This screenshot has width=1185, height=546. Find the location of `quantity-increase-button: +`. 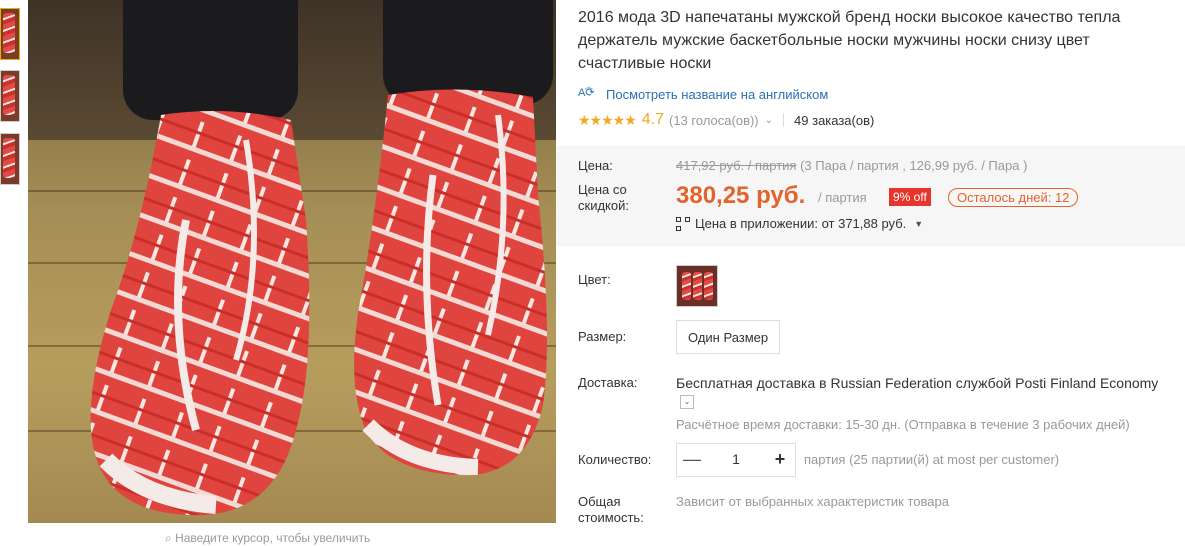

quantity-increase-button: + is located at coordinates (780, 460).